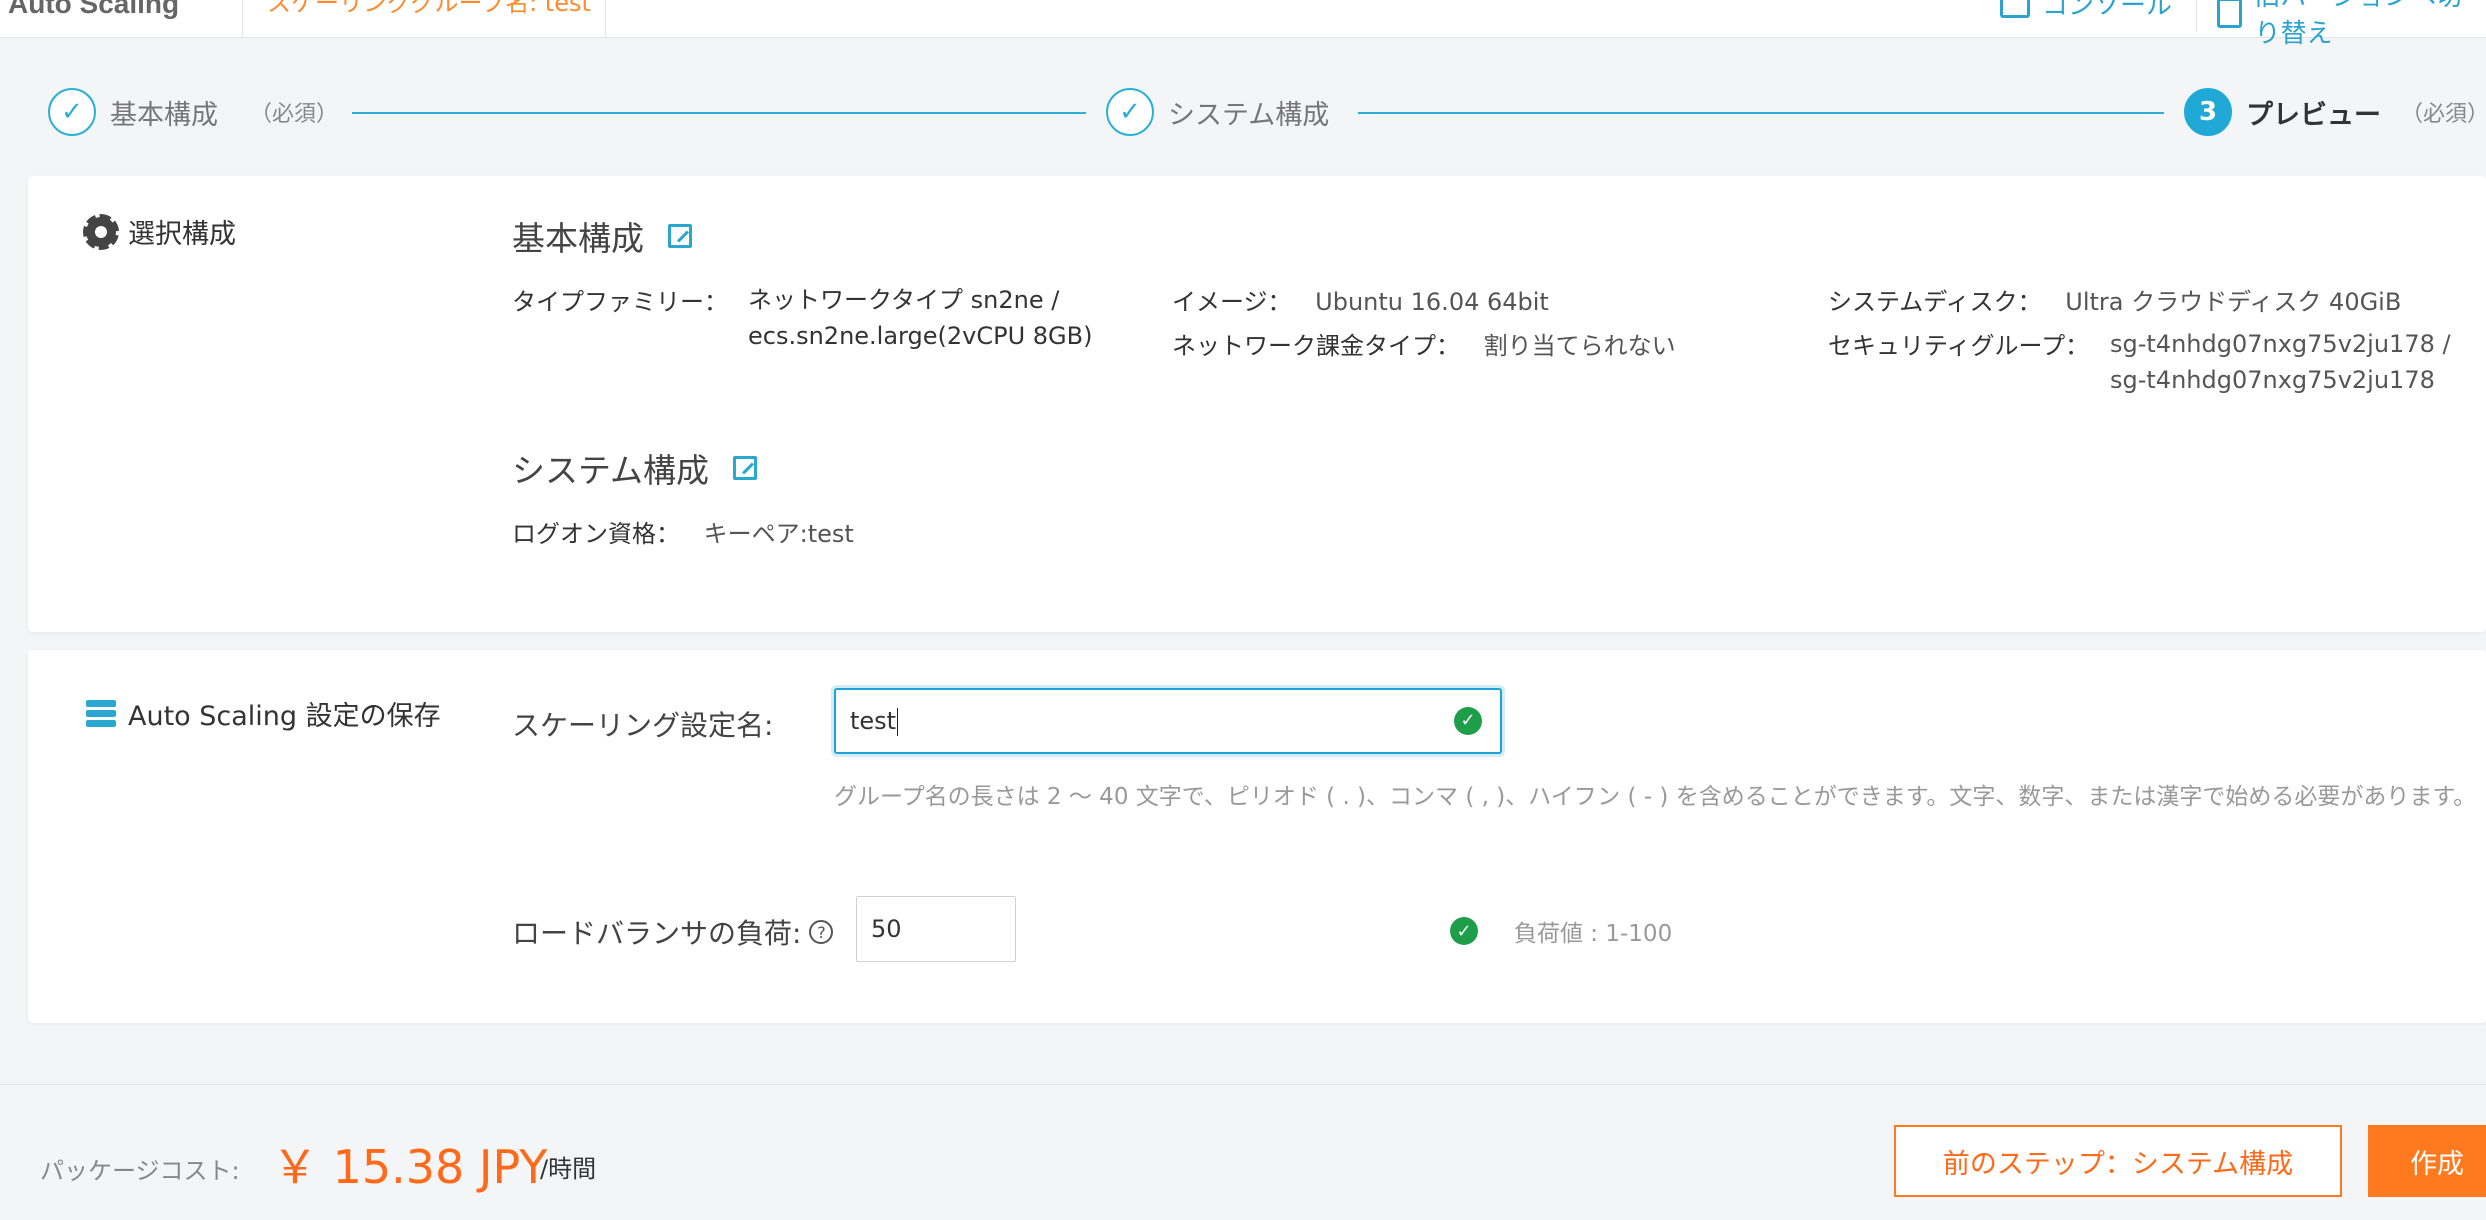 This screenshot has height=1220, width=2486. What do you see at coordinates (898, 722) in the screenshot?
I see `text-caret` at bounding box center [898, 722].